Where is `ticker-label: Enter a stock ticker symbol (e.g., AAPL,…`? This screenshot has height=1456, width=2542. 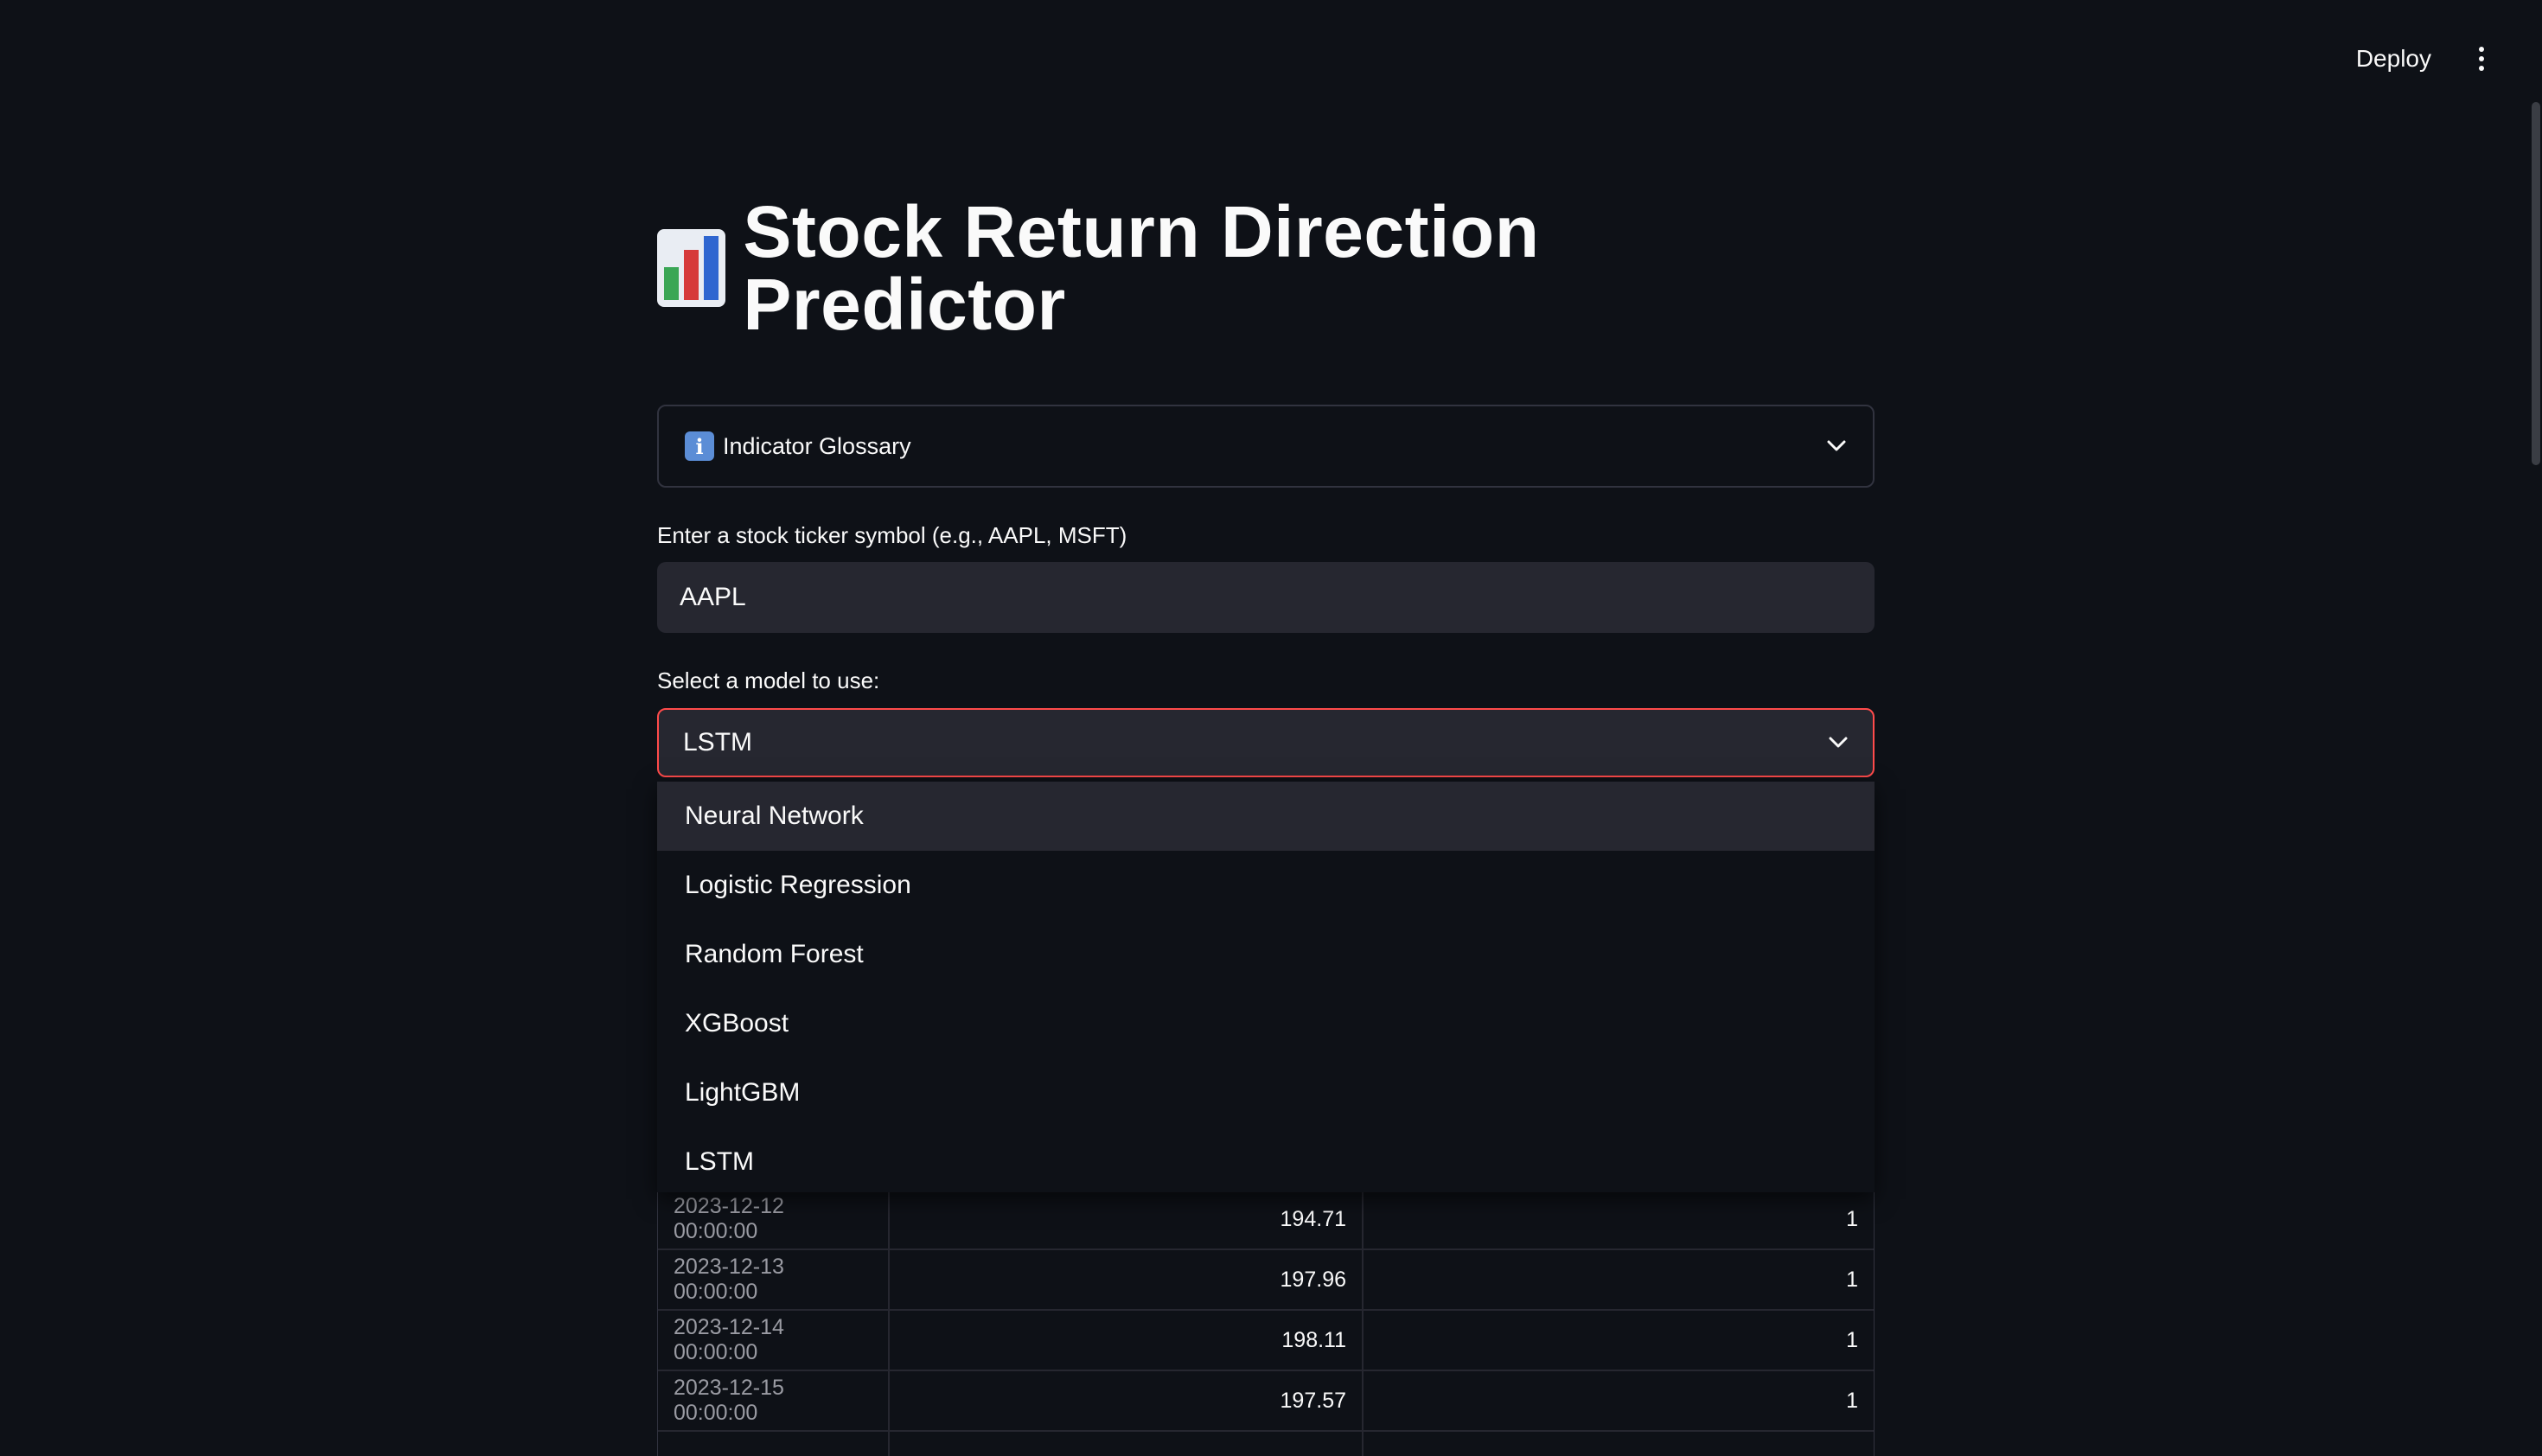
ticker-label: Enter a stock ticker symbol (e.g., AAPL,… is located at coordinates (892, 535).